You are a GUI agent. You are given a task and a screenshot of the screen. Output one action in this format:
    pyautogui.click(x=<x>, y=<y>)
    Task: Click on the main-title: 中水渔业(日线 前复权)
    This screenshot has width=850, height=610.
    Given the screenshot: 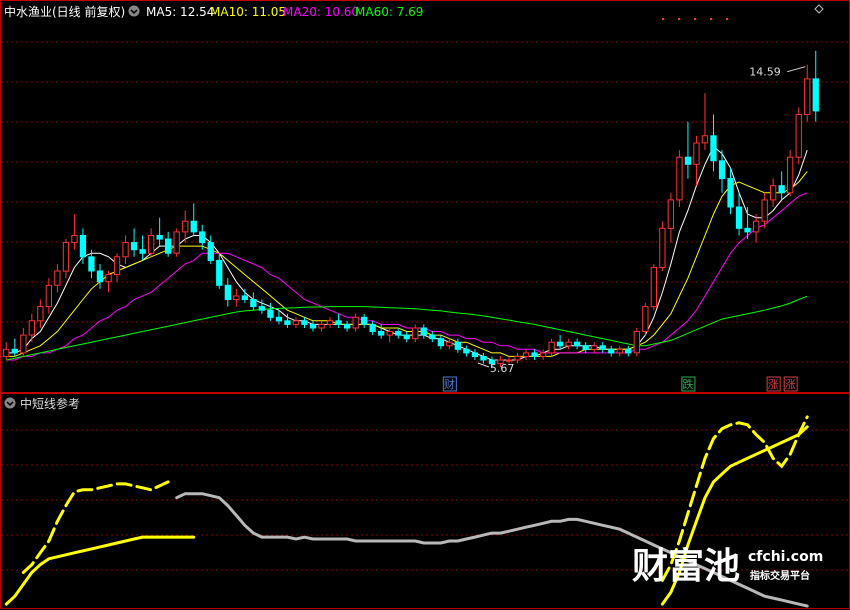 What is the action you would take?
    pyautogui.click(x=64, y=11)
    